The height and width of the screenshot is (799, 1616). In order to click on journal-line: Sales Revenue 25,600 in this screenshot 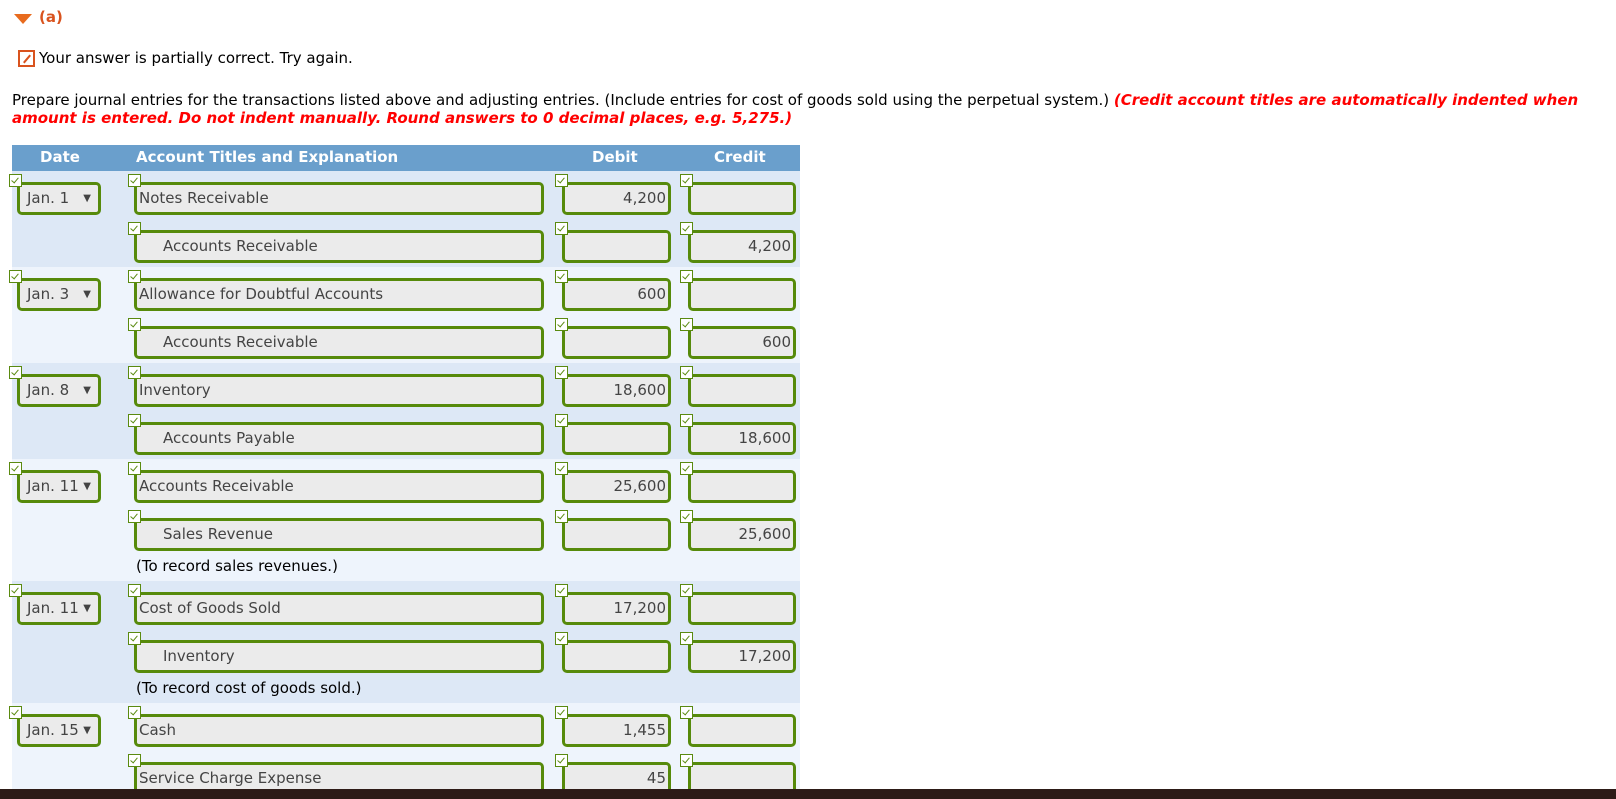, I will do `click(406, 531)`.